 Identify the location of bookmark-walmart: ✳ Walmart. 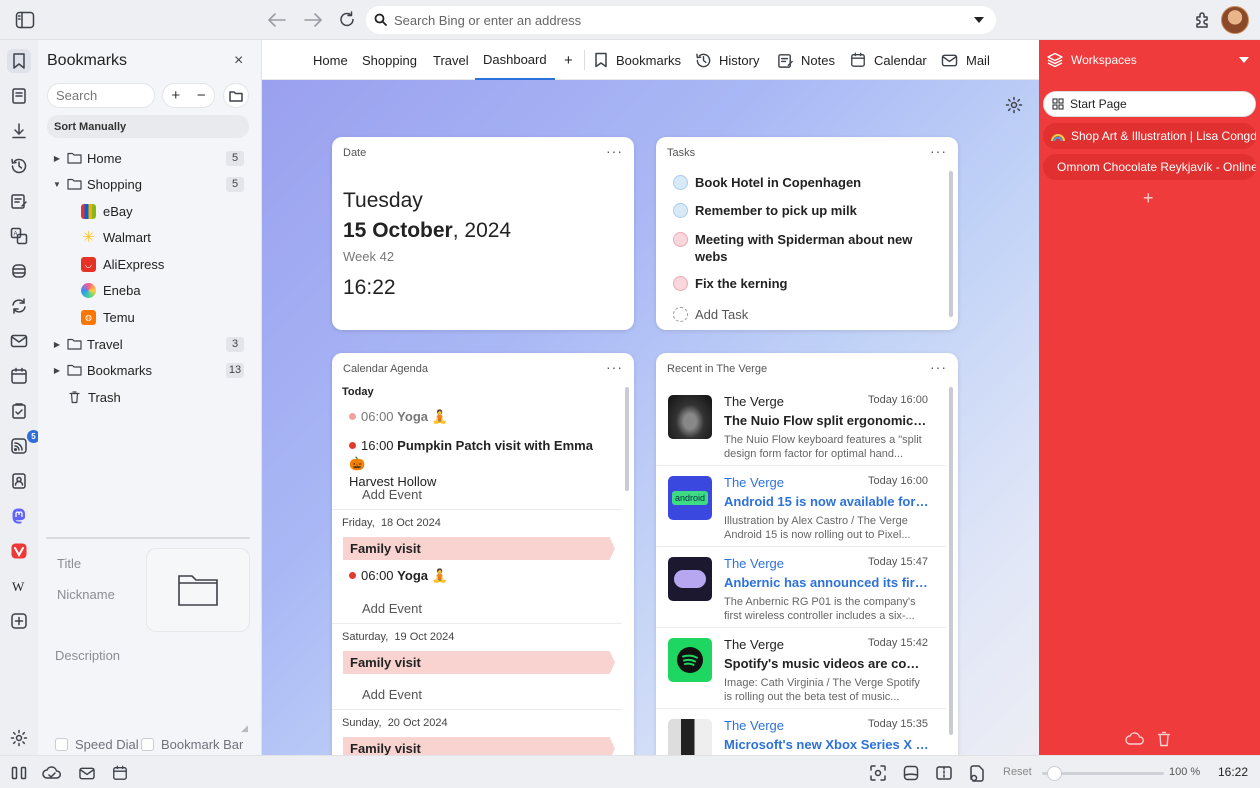
(150, 237).